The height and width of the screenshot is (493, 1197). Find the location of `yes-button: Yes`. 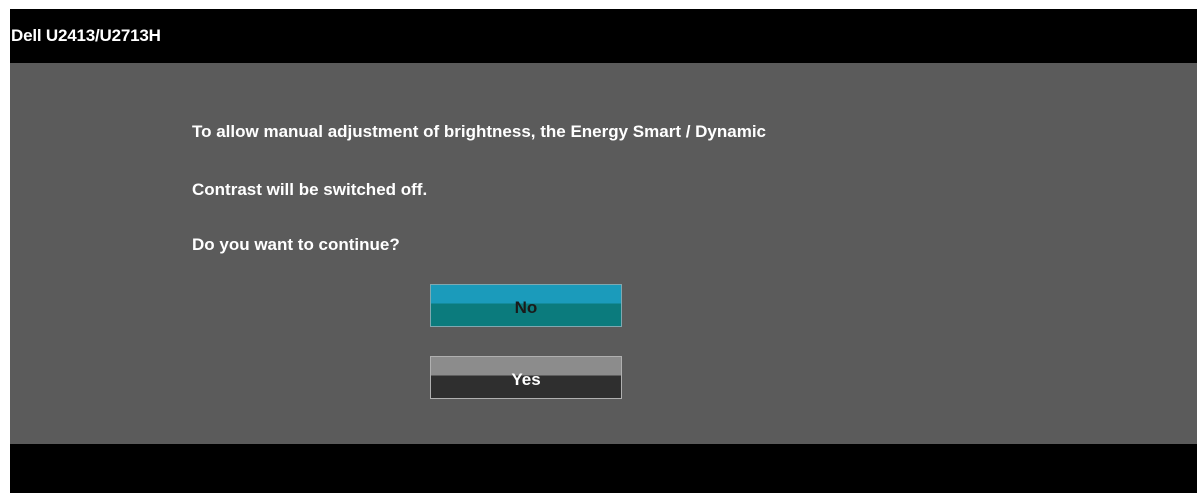

yes-button: Yes is located at coordinates (526, 377).